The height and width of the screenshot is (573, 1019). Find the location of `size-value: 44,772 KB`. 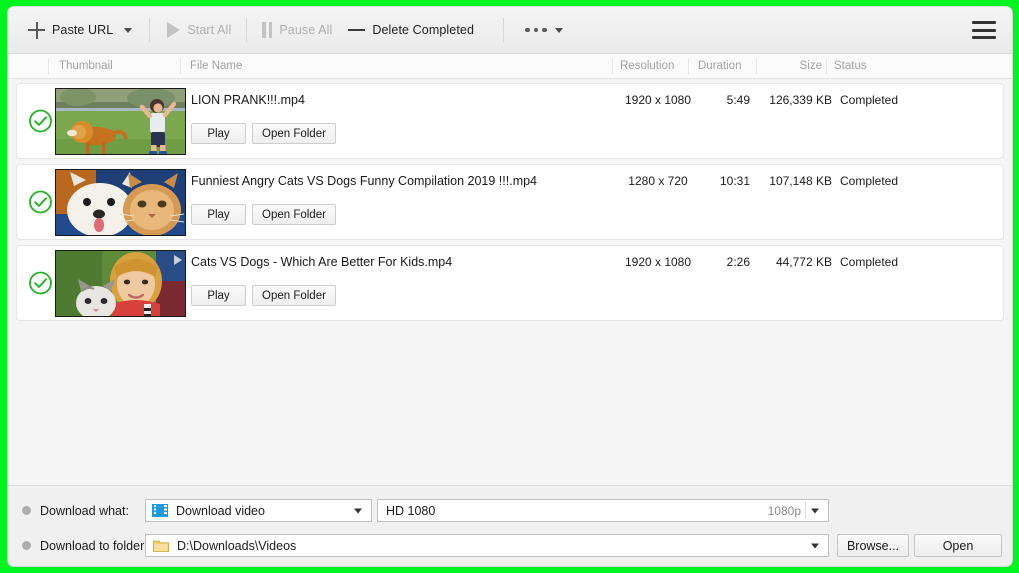

size-value: 44,772 KB is located at coordinates (803, 262).